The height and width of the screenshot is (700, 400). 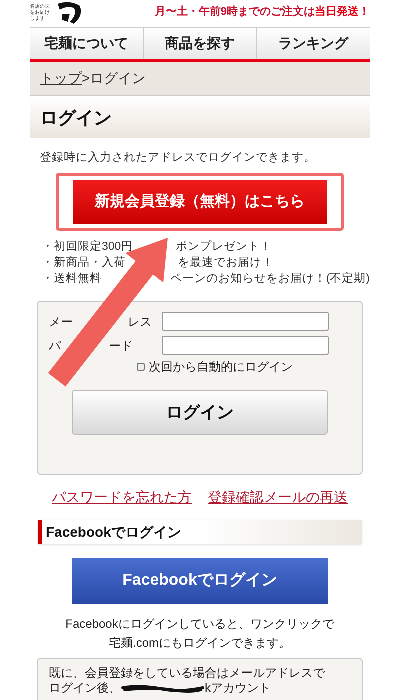 I want to click on benefit-text: ポンプレゼント！, so click(x=224, y=247).